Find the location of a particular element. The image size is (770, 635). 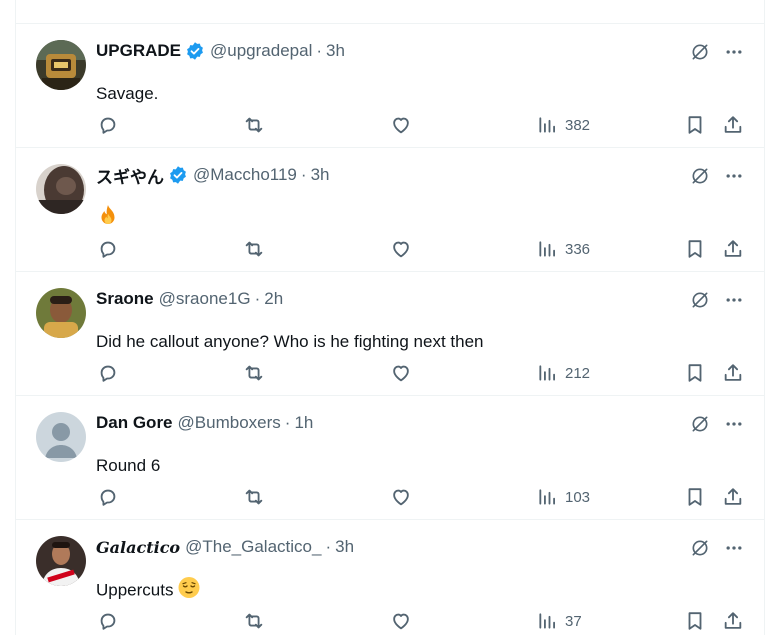

tweet-header: UPGRADE @upgradepal · 3h is located at coordinates (220, 51).